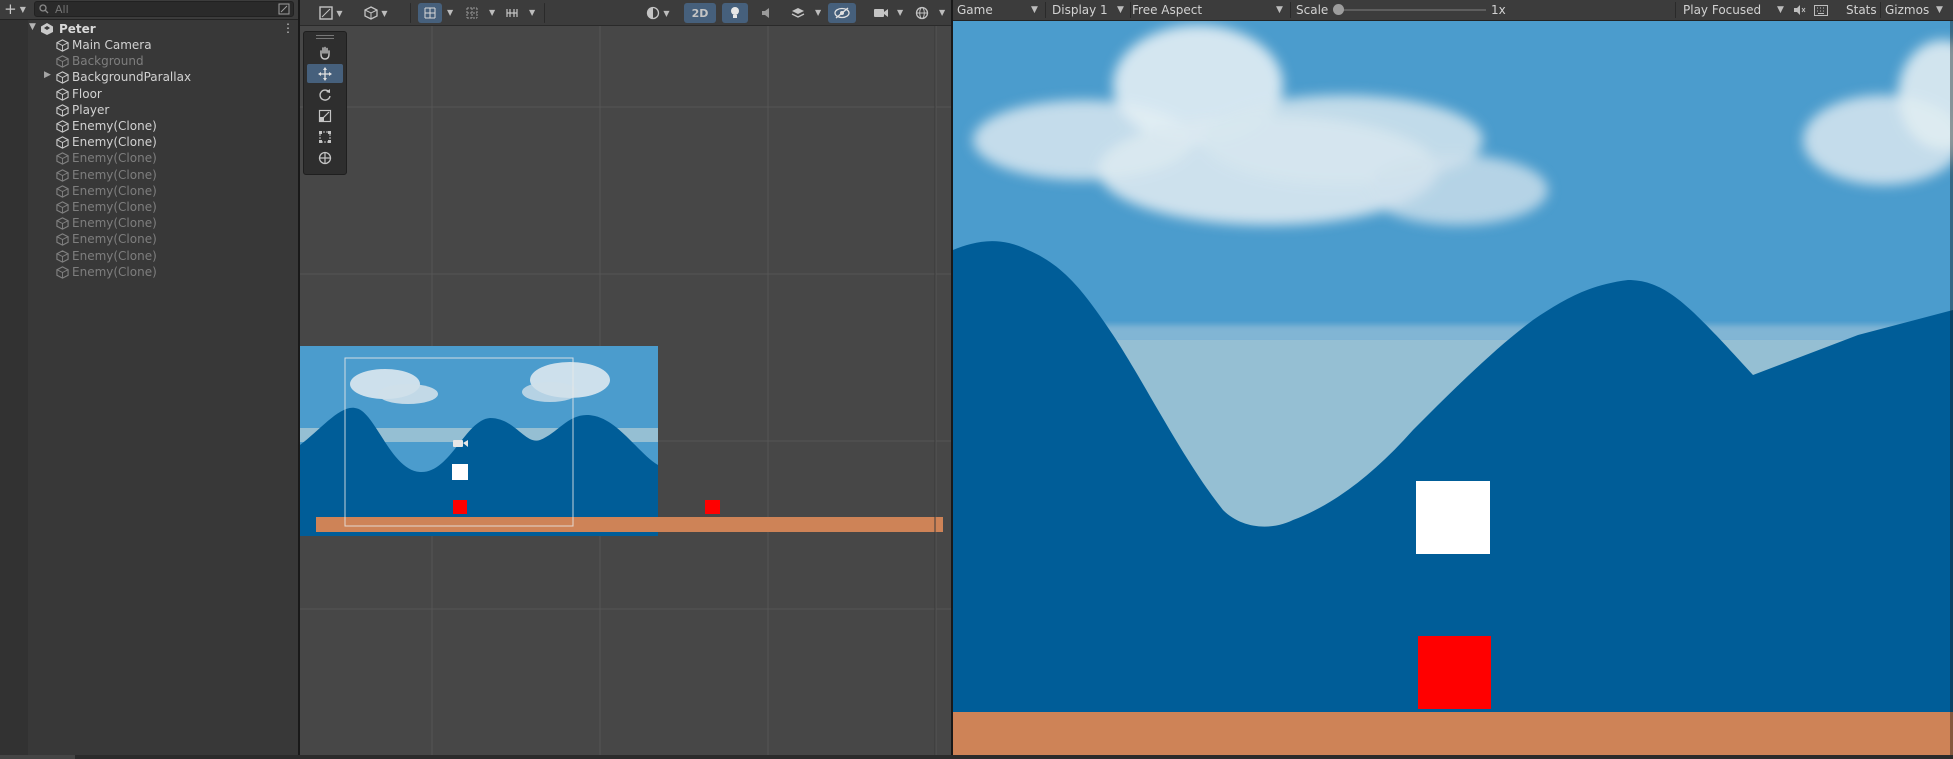  What do you see at coordinates (460, 472) in the screenshot?
I see `scene-player-sprite` at bounding box center [460, 472].